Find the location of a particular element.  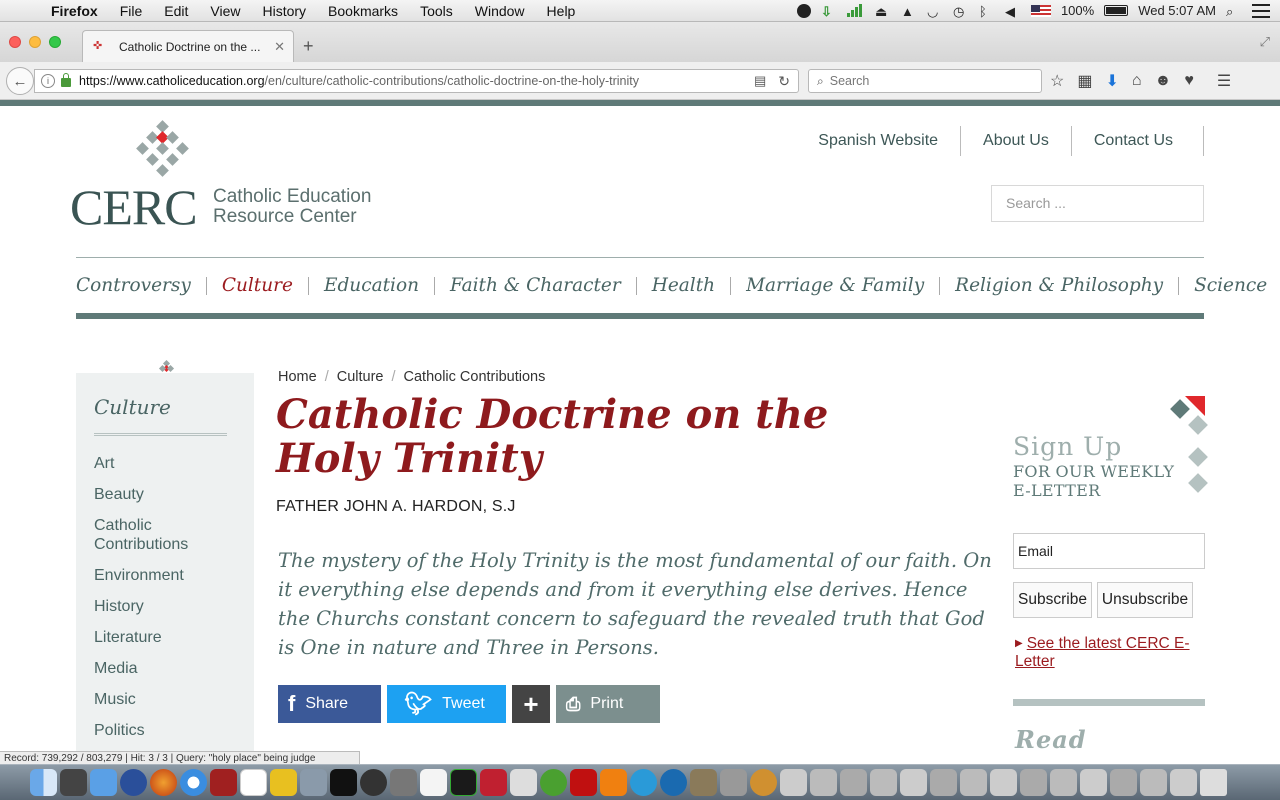

spotlight-icon: ⌕ is located at coordinates (1234, 11).